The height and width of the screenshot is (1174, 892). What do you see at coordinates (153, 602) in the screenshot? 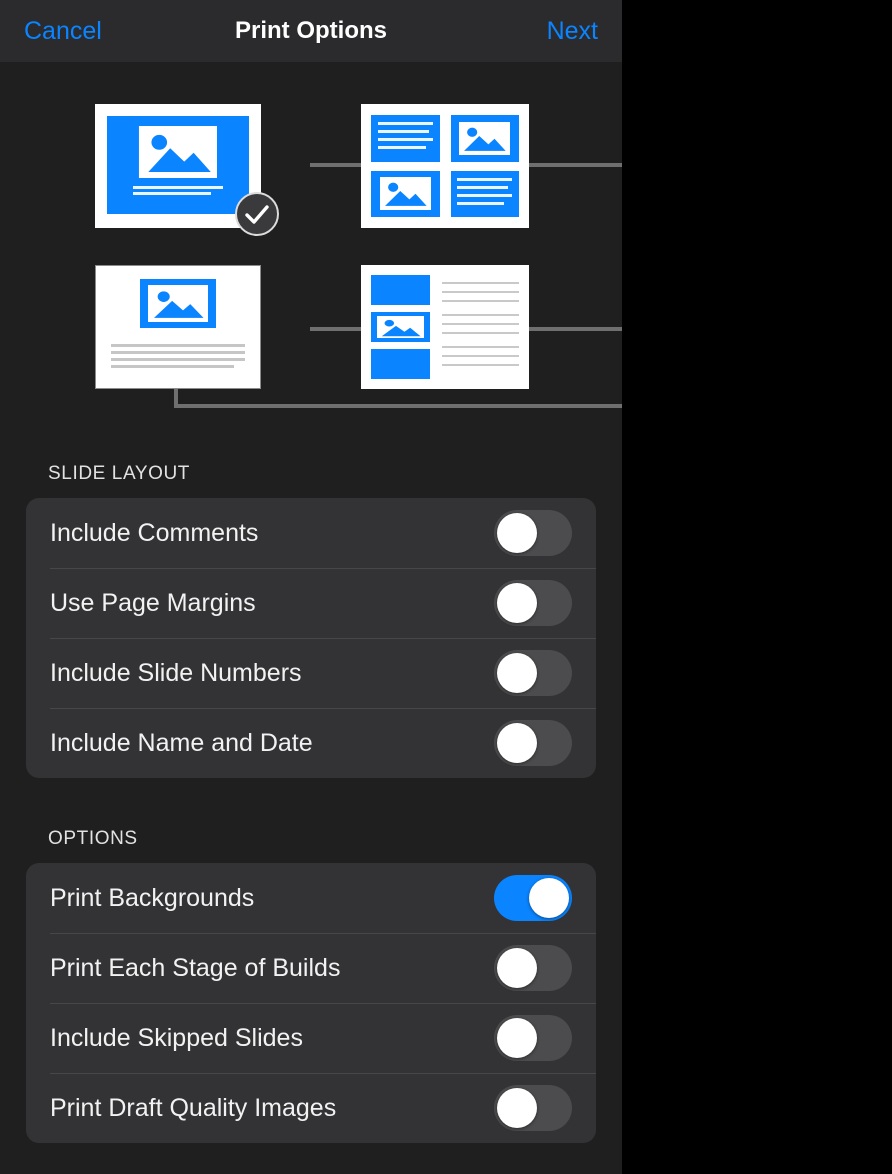
I see `row-label: Use Page Margins` at bounding box center [153, 602].